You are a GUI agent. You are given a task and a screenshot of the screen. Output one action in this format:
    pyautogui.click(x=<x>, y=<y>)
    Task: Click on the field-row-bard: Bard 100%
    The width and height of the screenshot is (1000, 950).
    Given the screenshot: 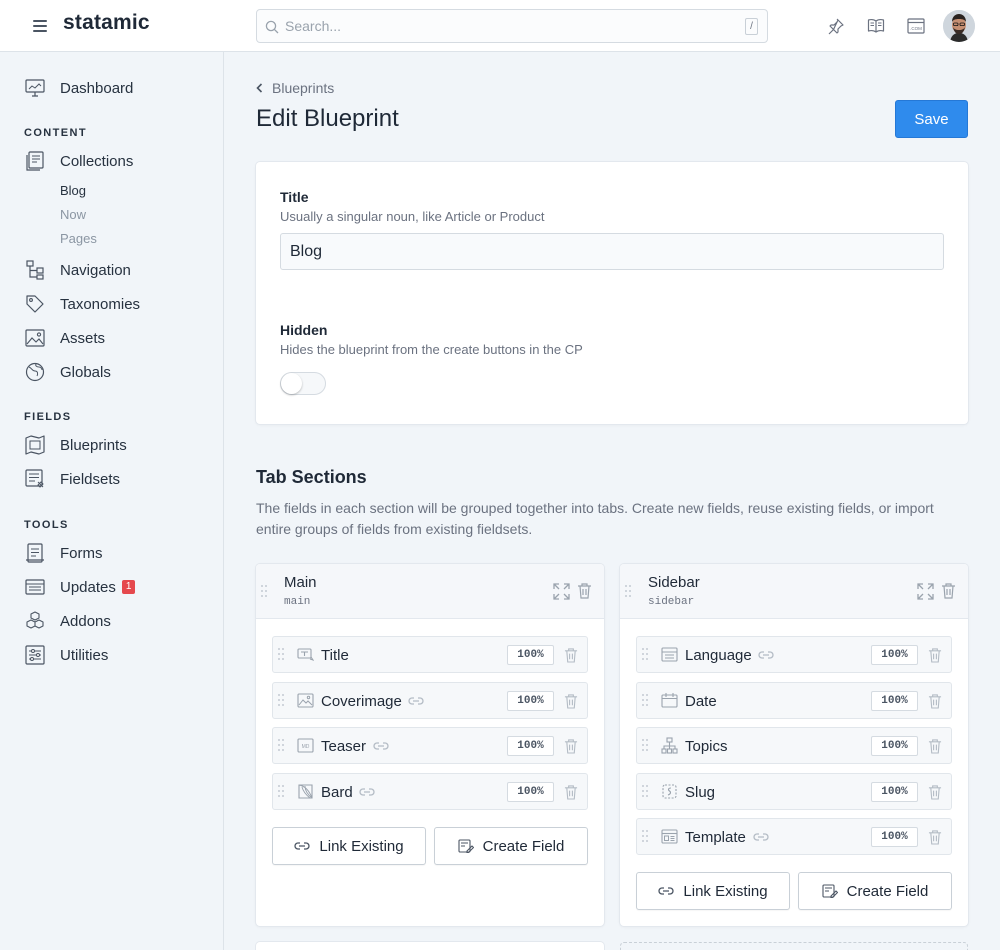 What is the action you would take?
    pyautogui.click(x=430, y=791)
    